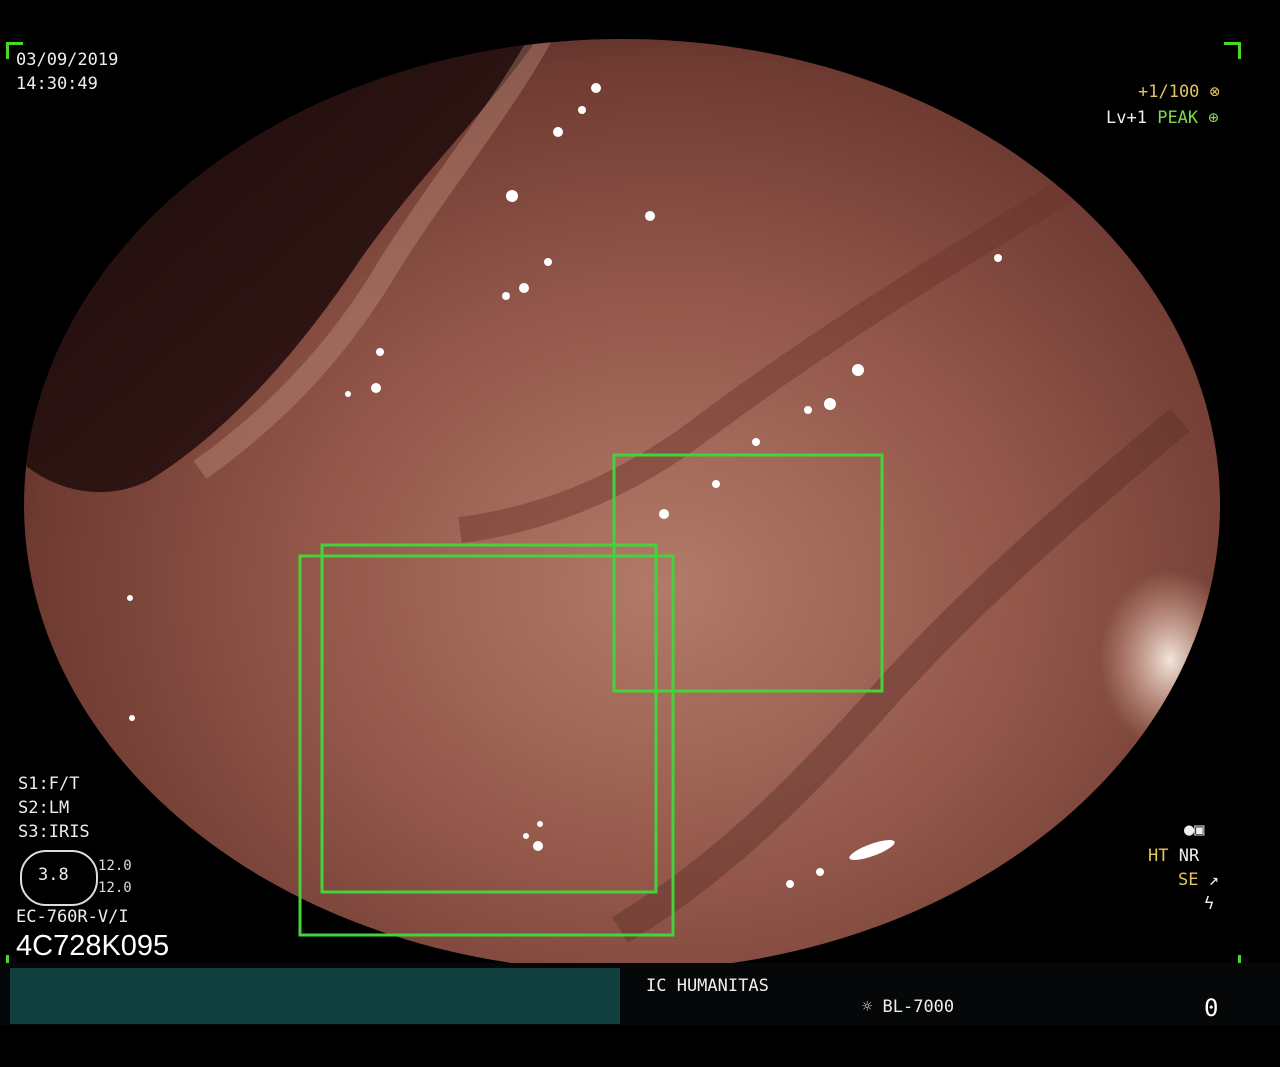  Describe the element at coordinates (1158, 856) in the screenshot. I see `ht-label: HT` at that location.